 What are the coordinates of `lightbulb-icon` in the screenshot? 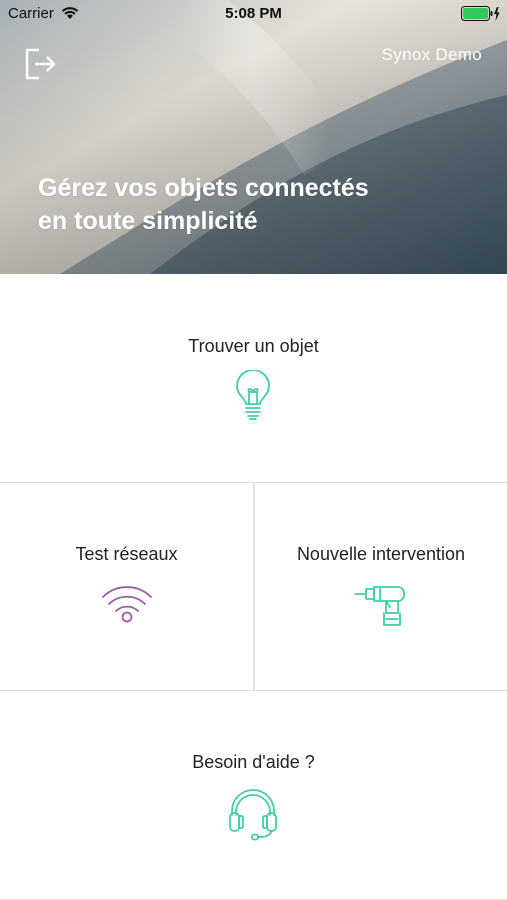 It's located at (253, 395).